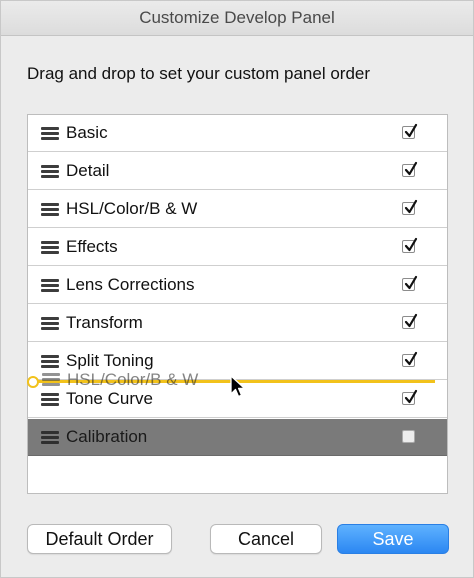 The width and height of the screenshot is (474, 578). What do you see at coordinates (109, 398) in the screenshot?
I see `panel-label: Tone Curve` at bounding box center [109, 398].